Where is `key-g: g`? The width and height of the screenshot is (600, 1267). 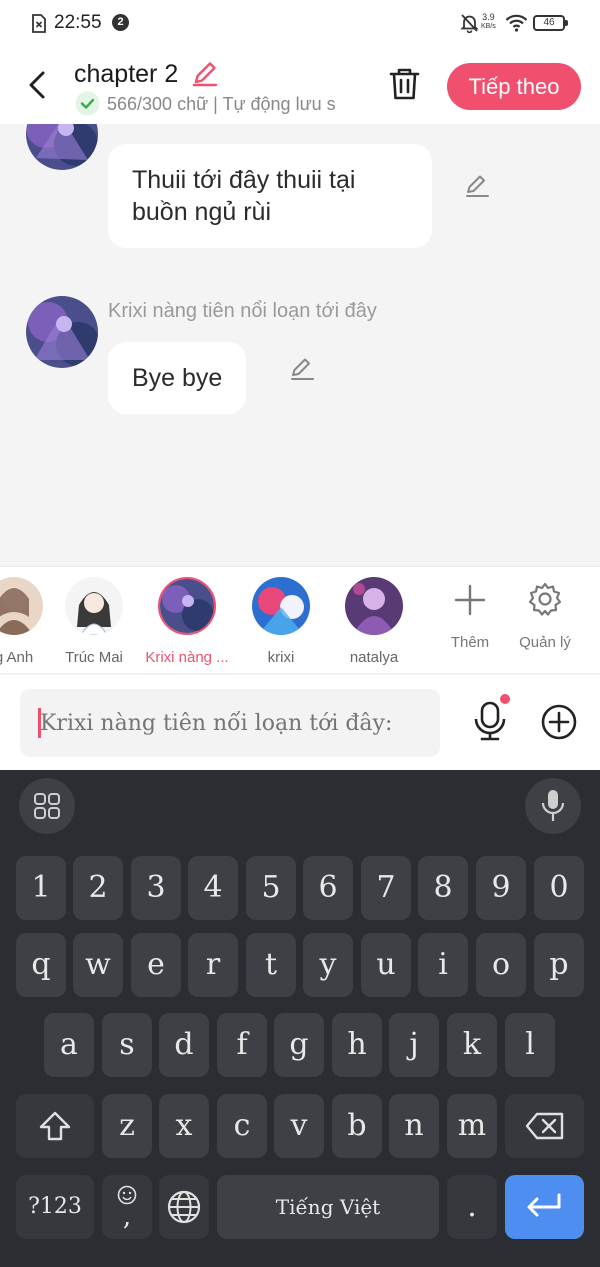 key-g: g is located at coordinates (299, 1045).